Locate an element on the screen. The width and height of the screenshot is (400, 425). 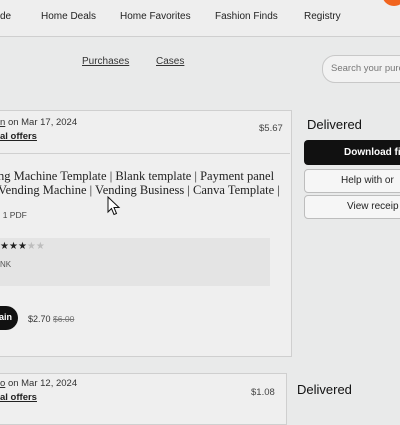
order-date: o on Mar 12, 2024 is located at coordinates (39, 383).